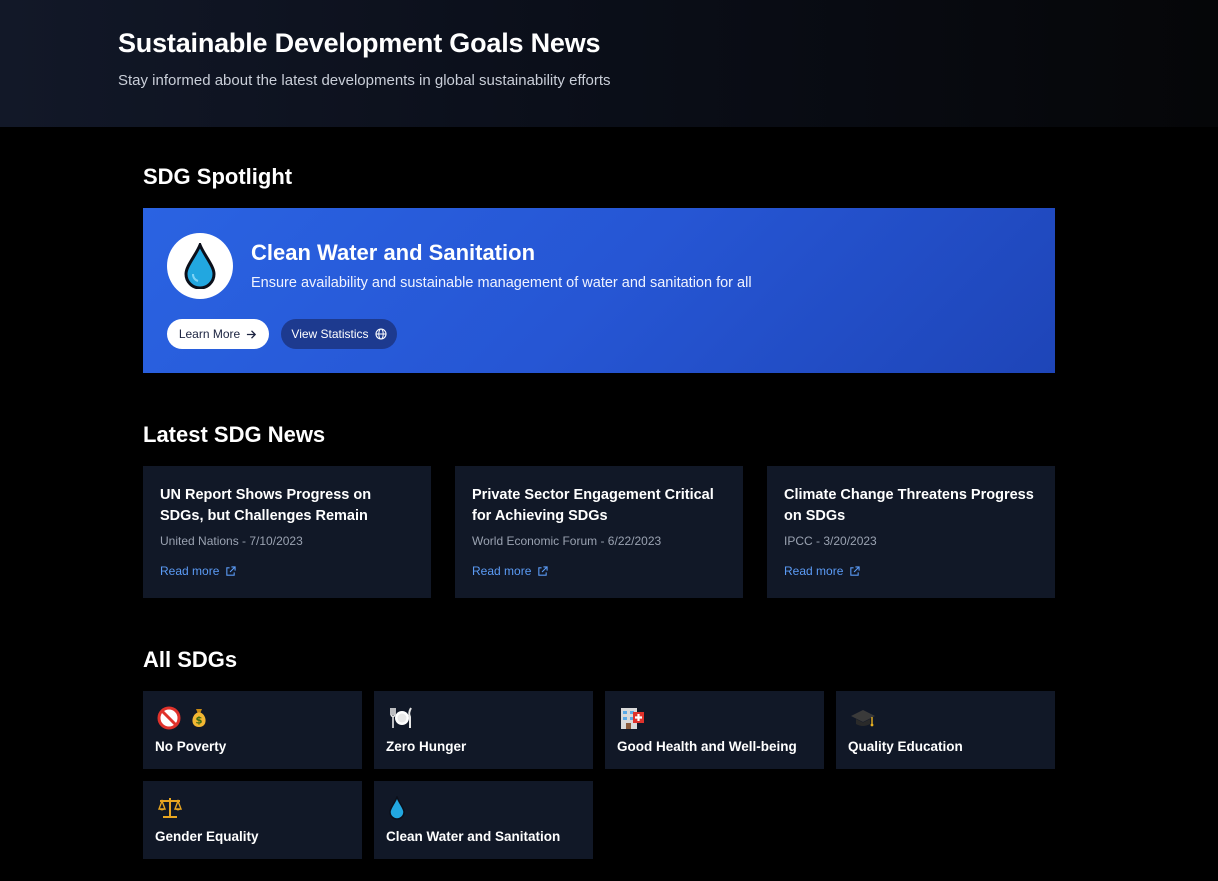 This screenshot has width=1218, height=881. Describe the element at coordinates (567, 541) in the screenshot. I see `news-meta: World Economic Forum - 6/22/2023` at that location.